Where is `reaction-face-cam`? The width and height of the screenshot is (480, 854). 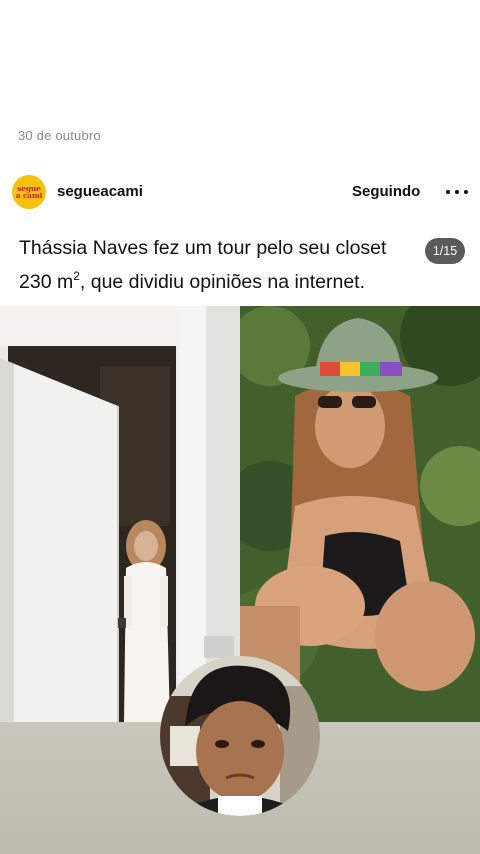 reaction-face-cam is located at coordinates (240, 736).